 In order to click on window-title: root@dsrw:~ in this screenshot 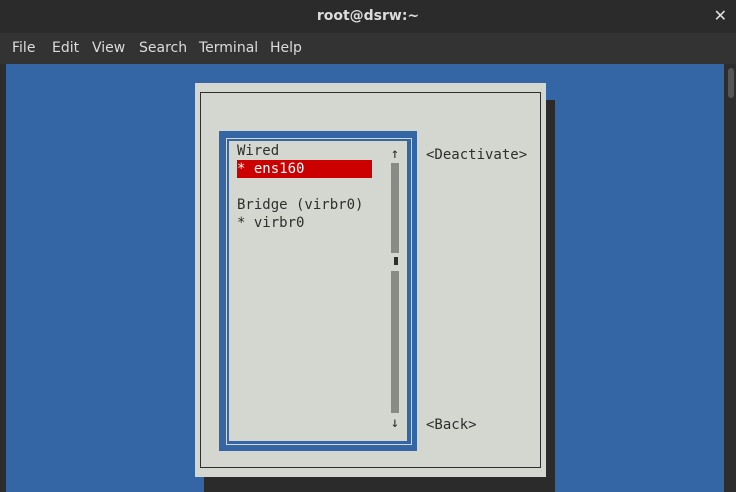, I will do `click(368, 16)`.